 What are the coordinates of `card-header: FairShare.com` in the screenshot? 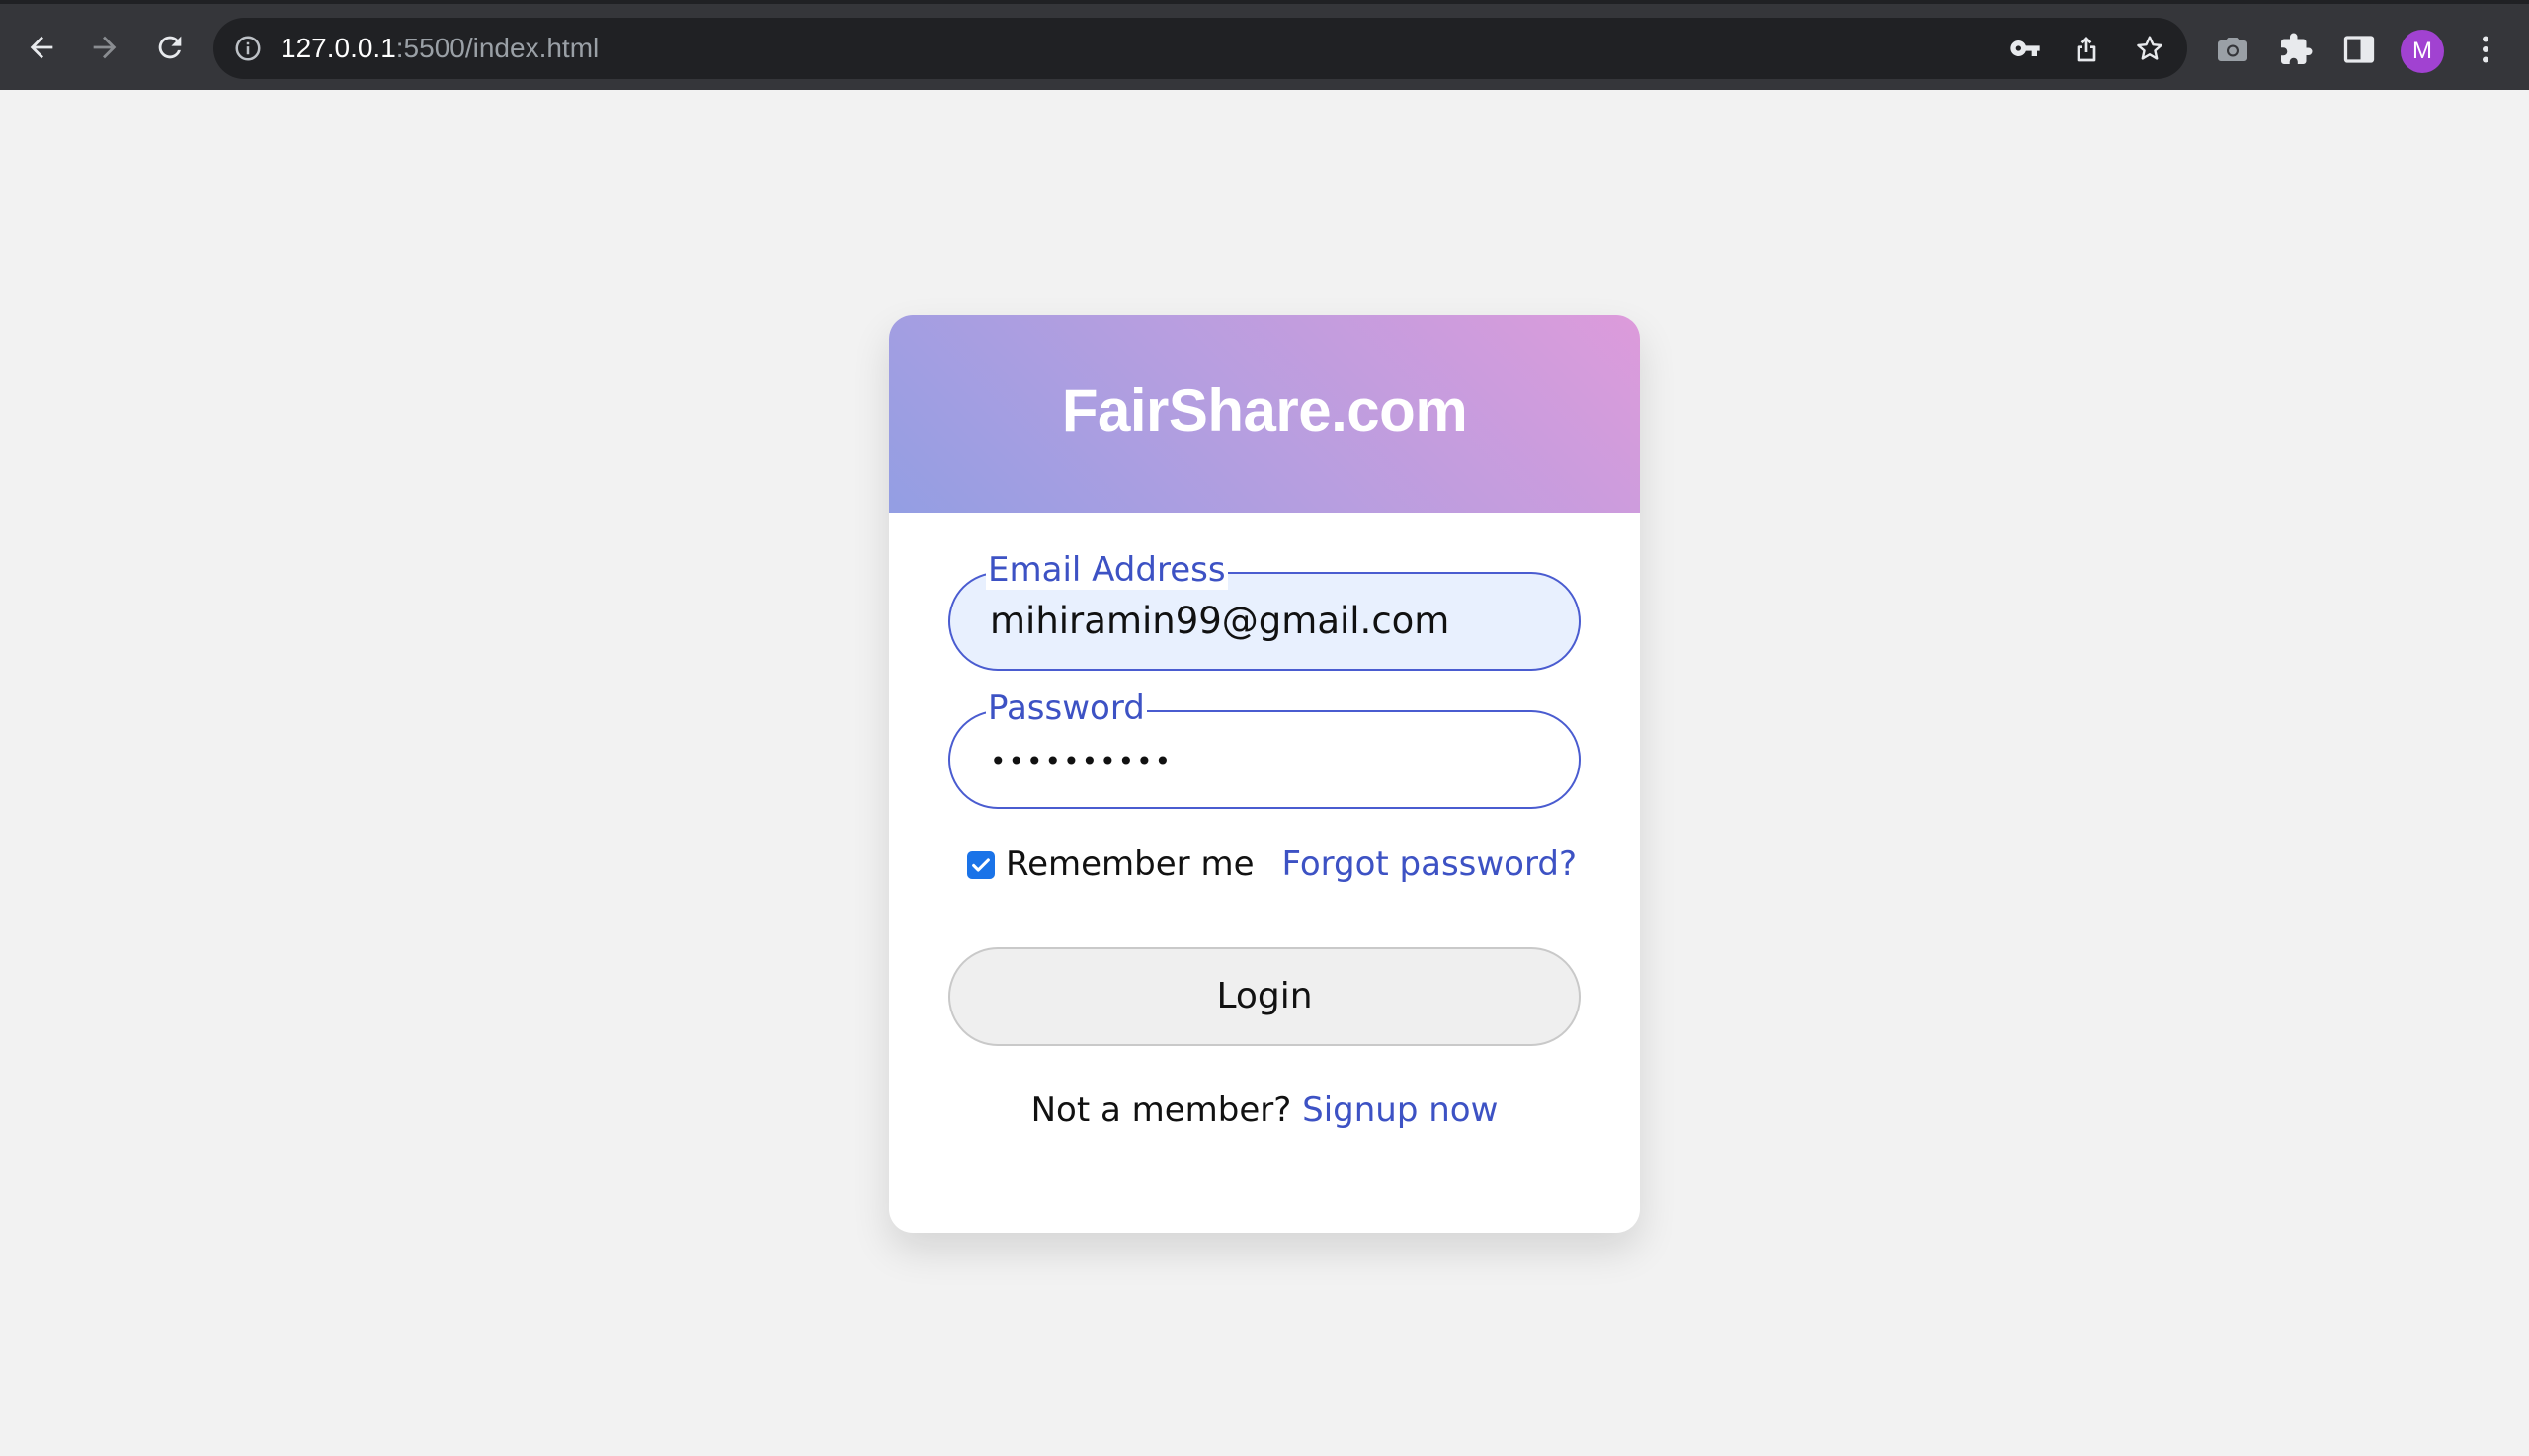 It's located at (1264, 414).